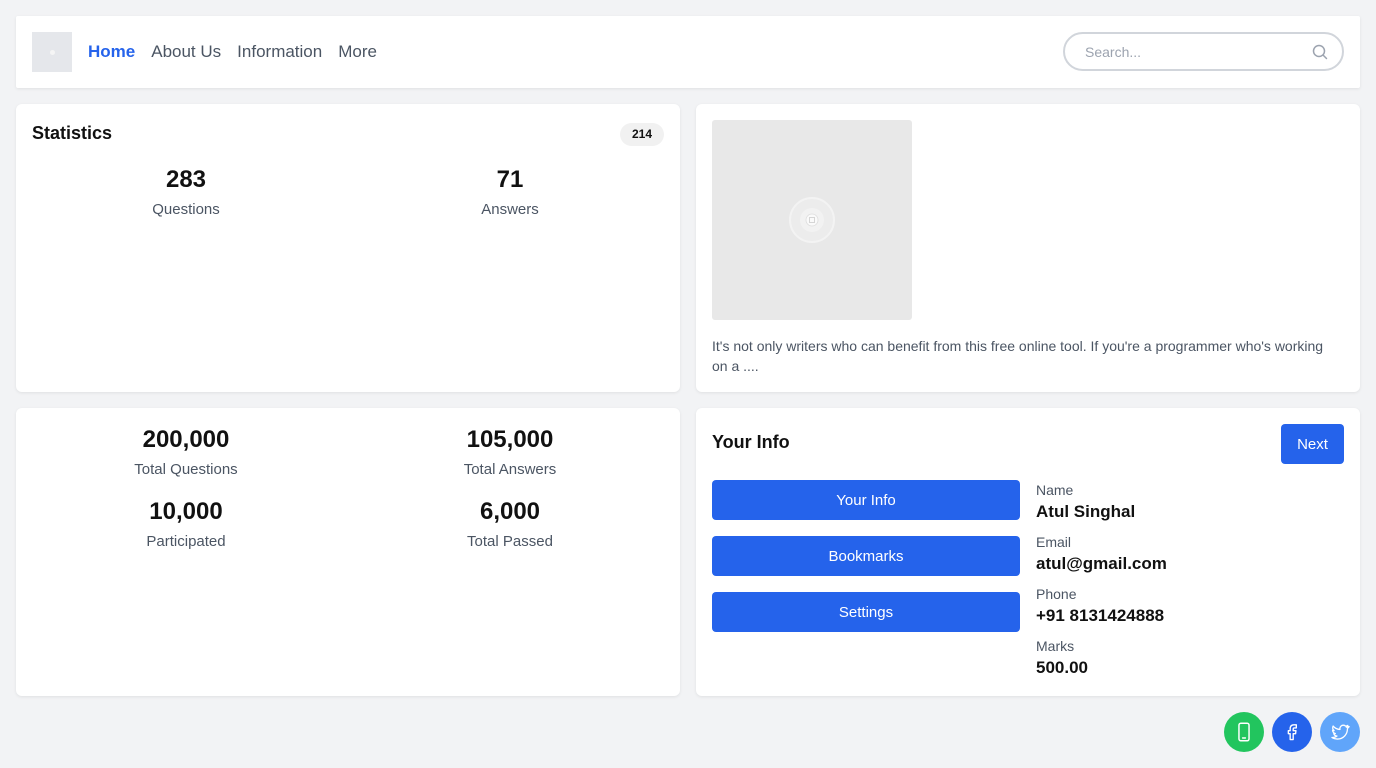 The width and height of the screenshot is (1376, 768). I want to click on name-field: Name Atul Singhal, so click(1085, 502).